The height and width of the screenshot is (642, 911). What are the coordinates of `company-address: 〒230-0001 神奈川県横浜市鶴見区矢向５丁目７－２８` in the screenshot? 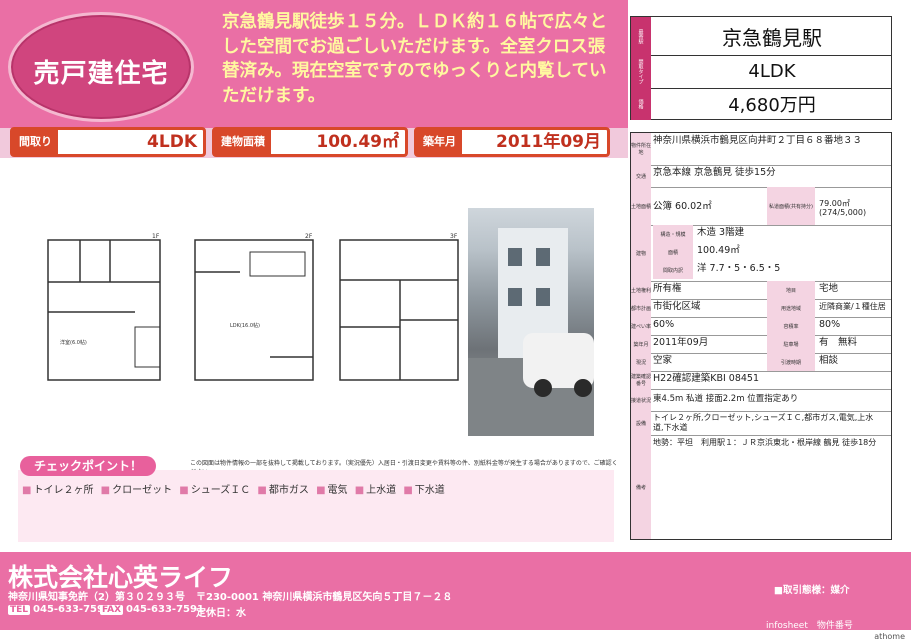 It's located at (324, 597).